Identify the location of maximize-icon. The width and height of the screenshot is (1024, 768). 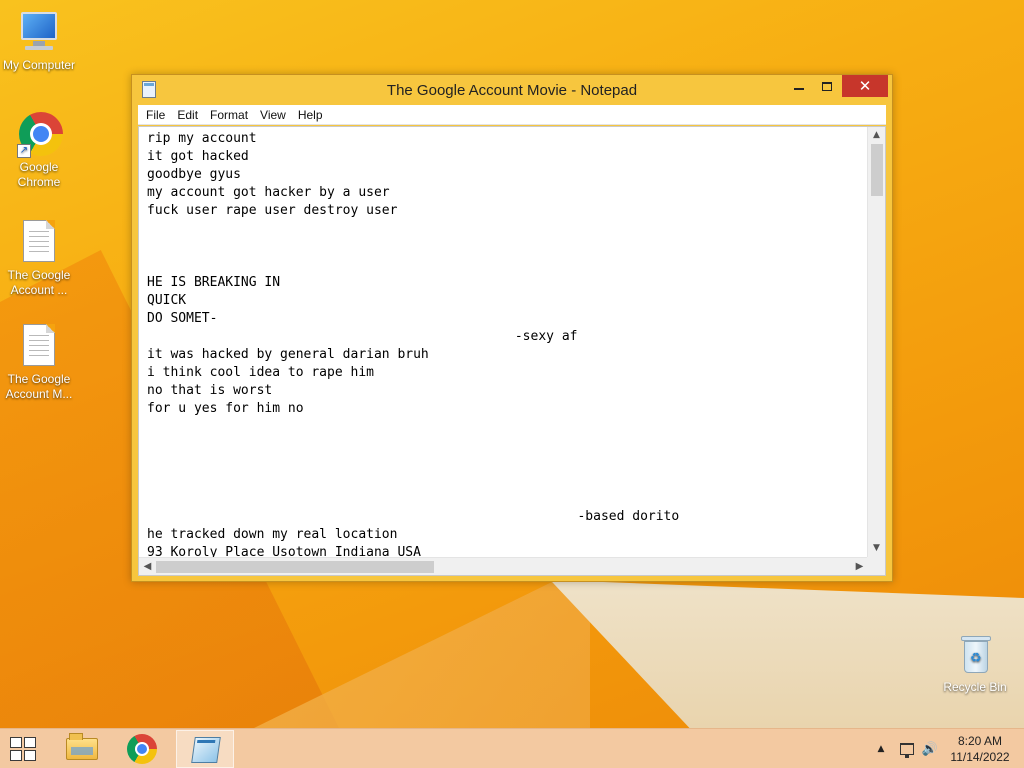
(827, 86).